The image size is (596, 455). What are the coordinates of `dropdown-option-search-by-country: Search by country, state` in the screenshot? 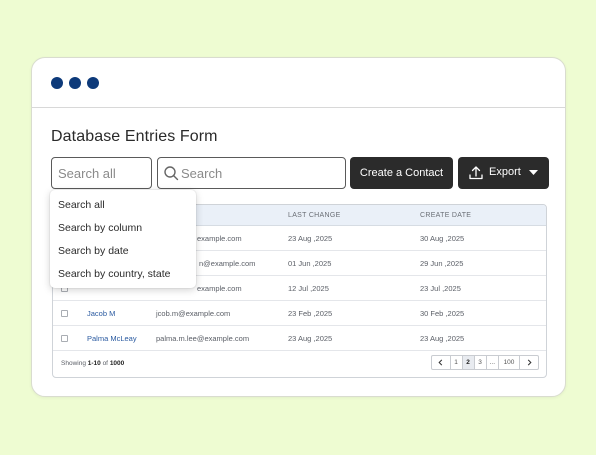 It's located at (114, 274).